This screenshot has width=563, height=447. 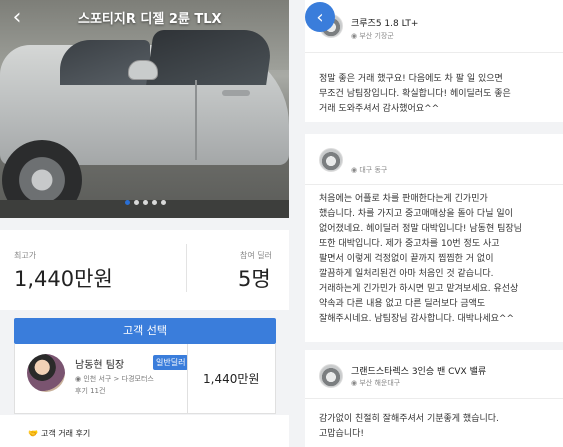 What do you see at coordinates (402, 304) in the screenshot?
I see `review-line: 약속과 다른 내용 없고 다른 딜러보다 금액도` at bounding box center [402, 304].